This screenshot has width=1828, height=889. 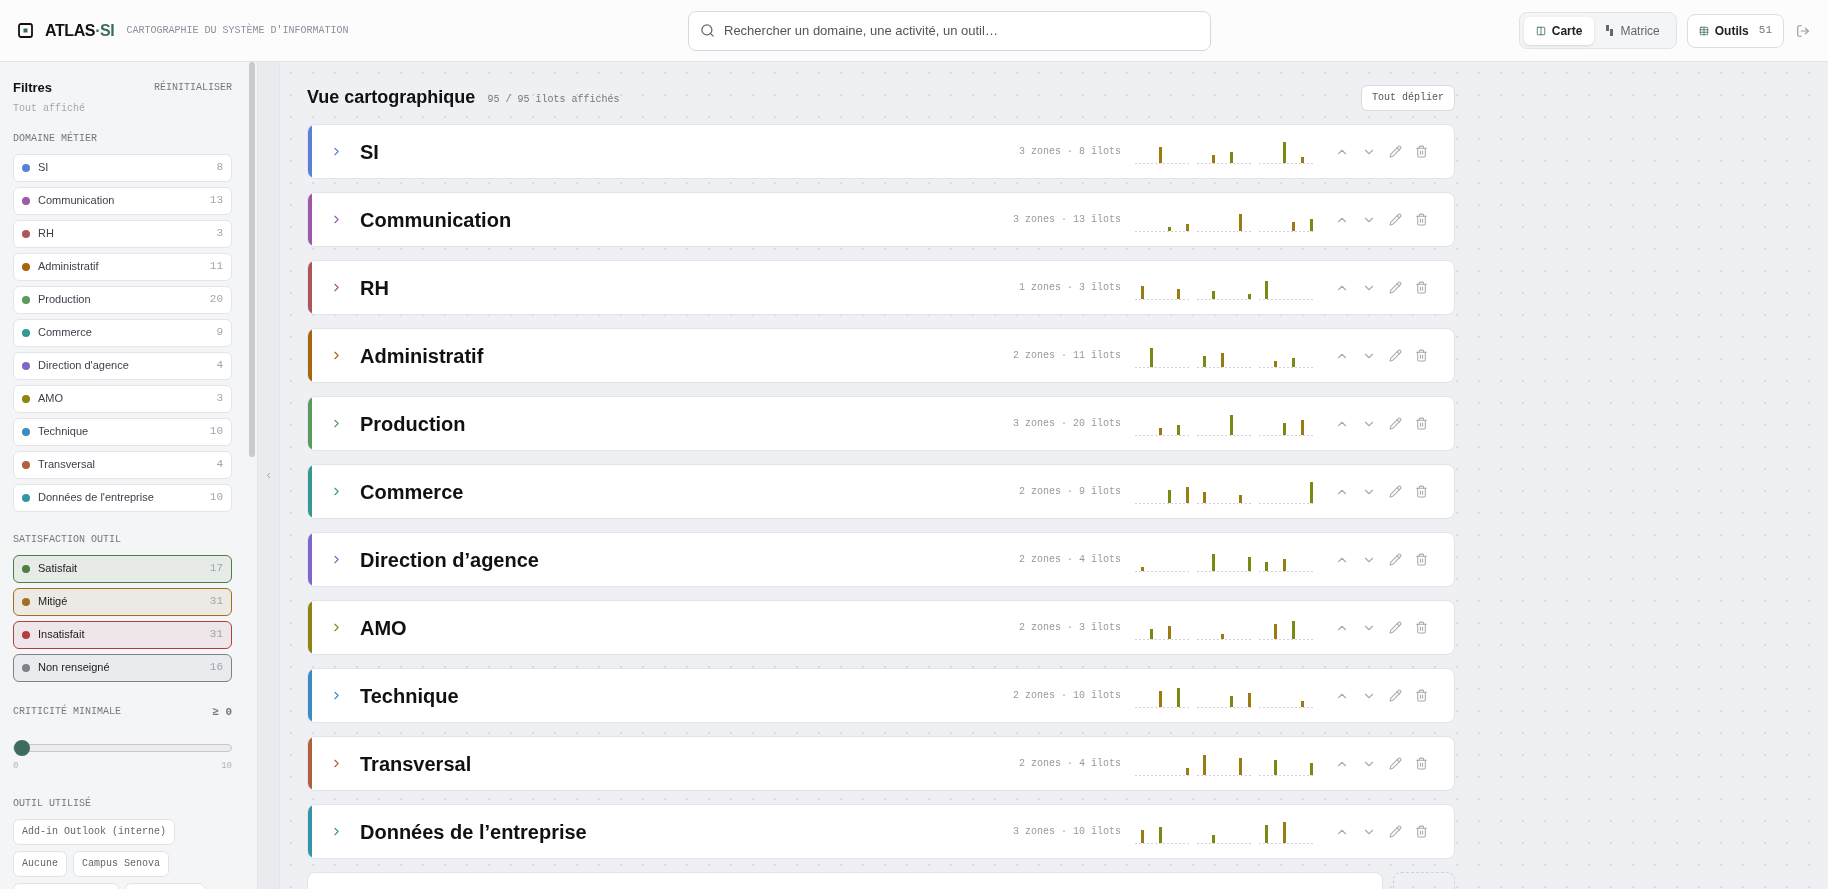 What do you see at coordinates (122, 299) in the screenshot?
I see `filter-chip: Production 20` at bounding box center [122, 299].